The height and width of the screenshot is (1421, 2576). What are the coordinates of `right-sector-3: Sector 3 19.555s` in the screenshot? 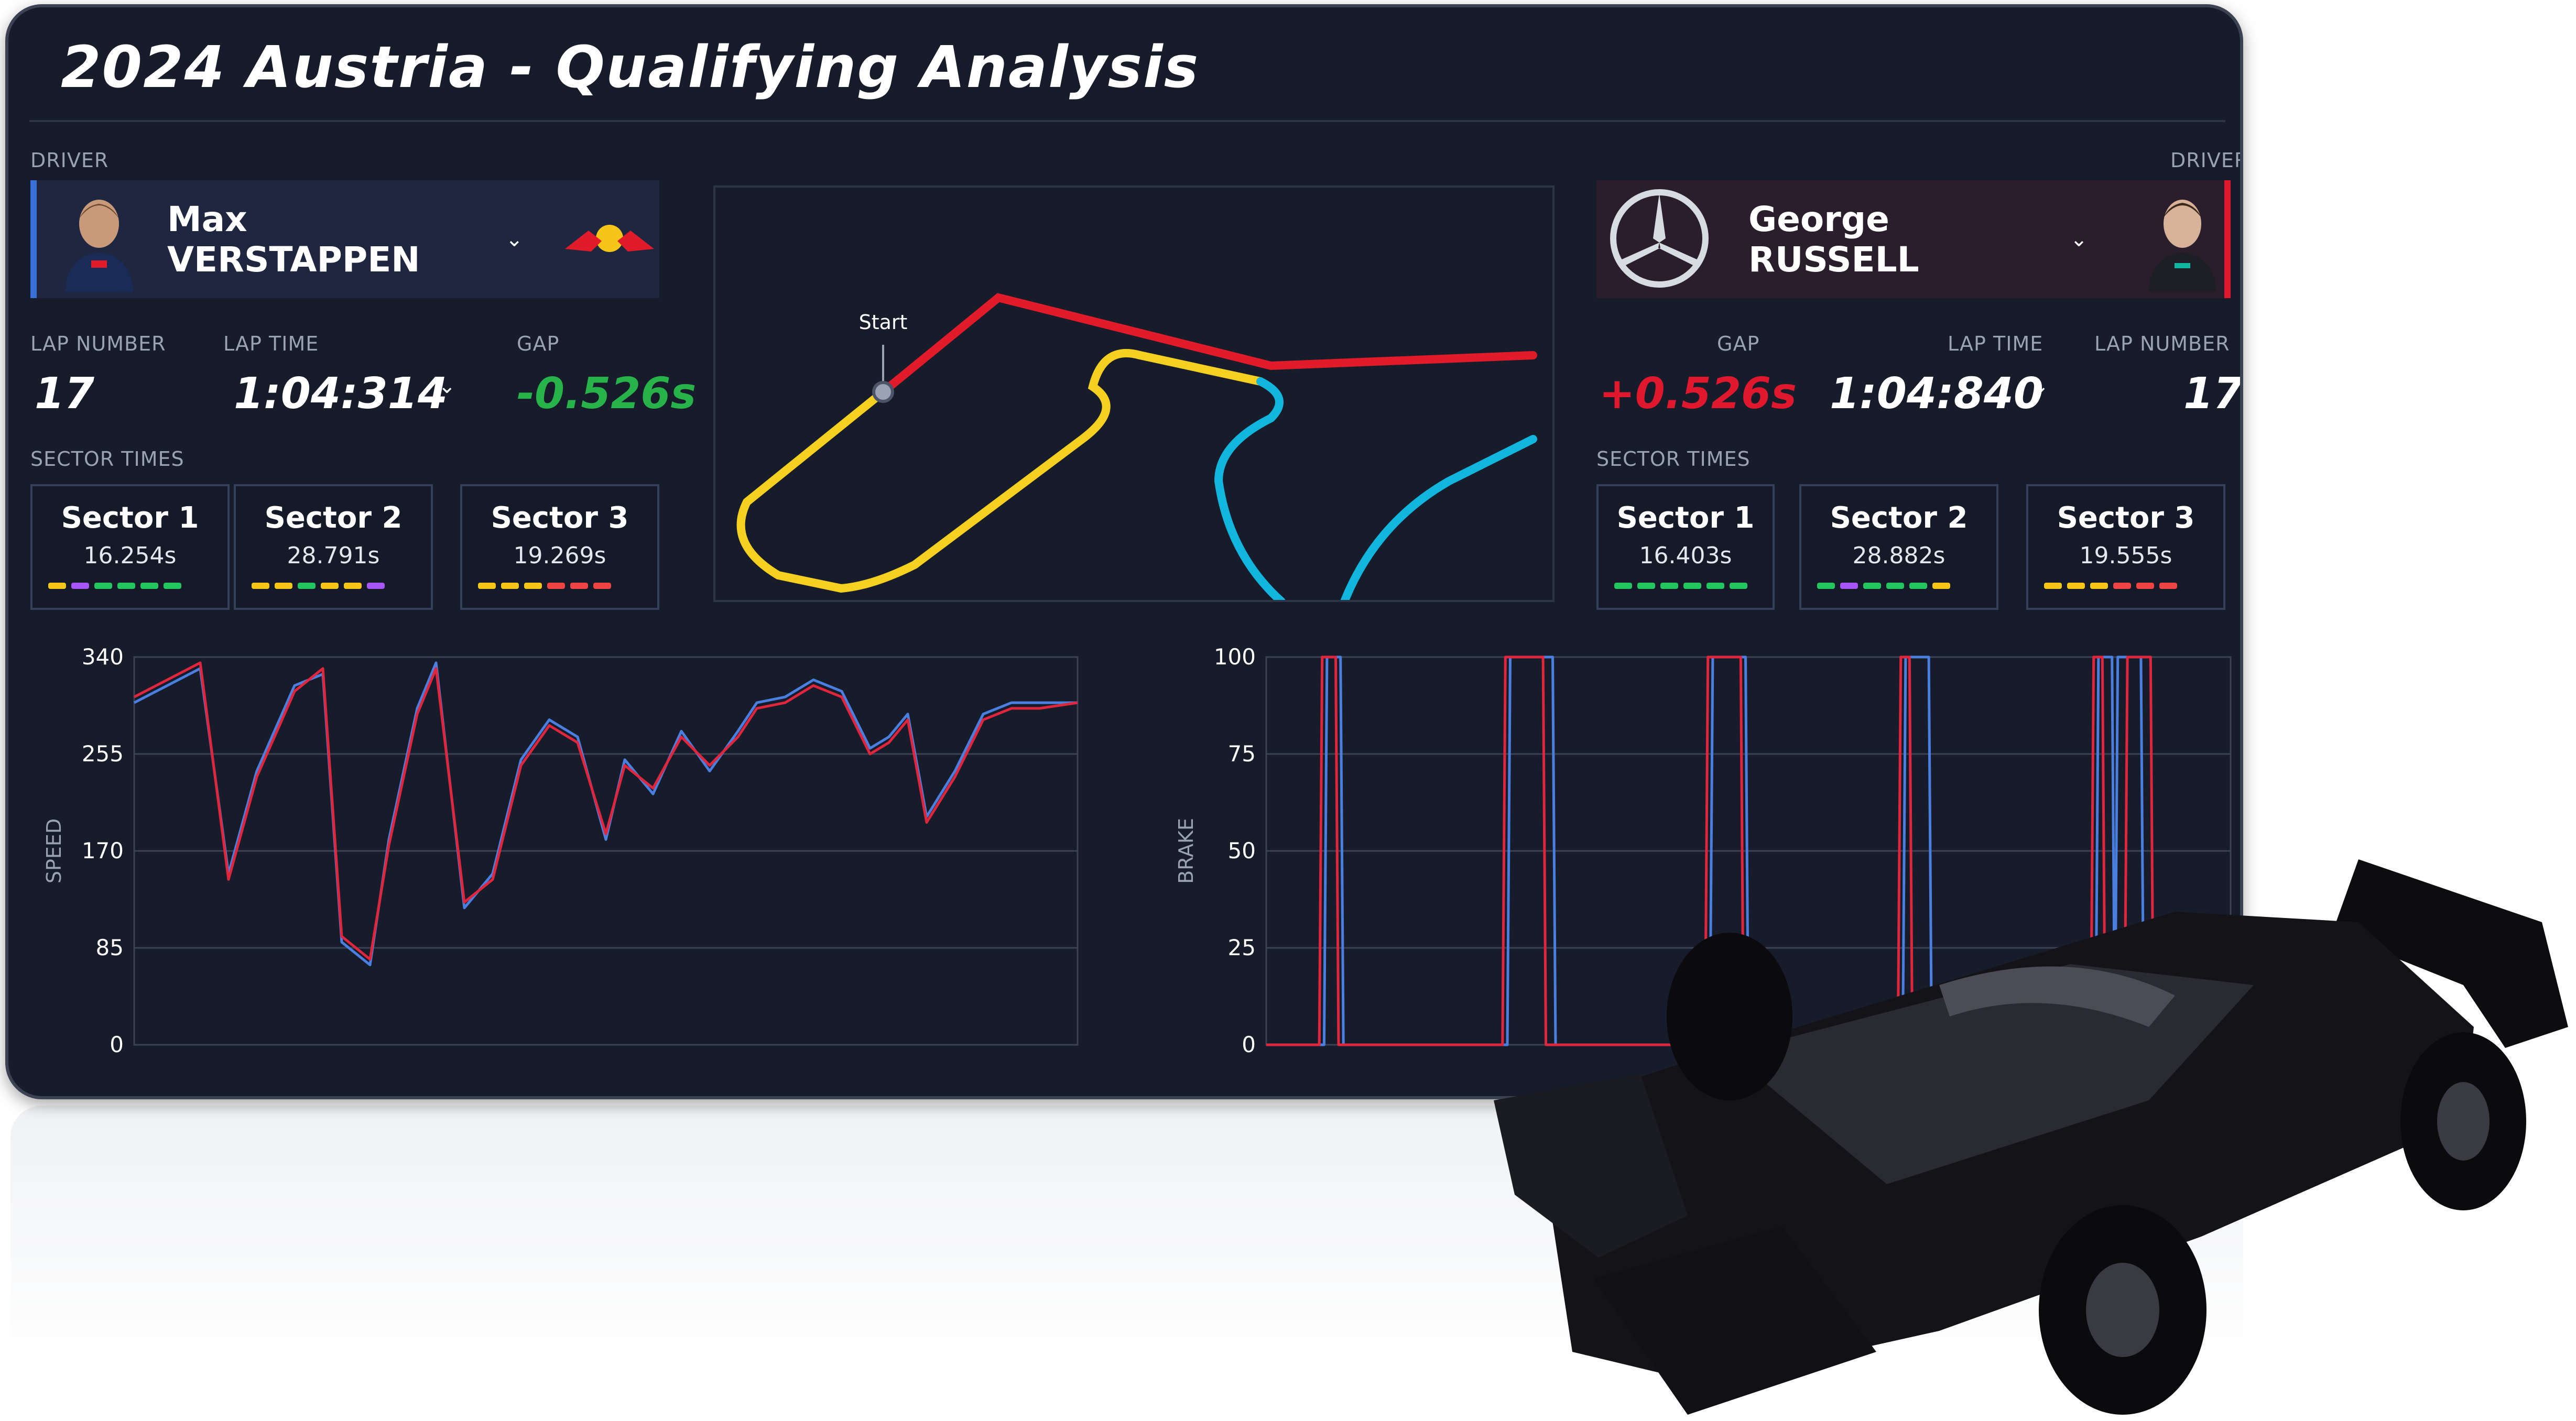 It's located at (2125, 547).